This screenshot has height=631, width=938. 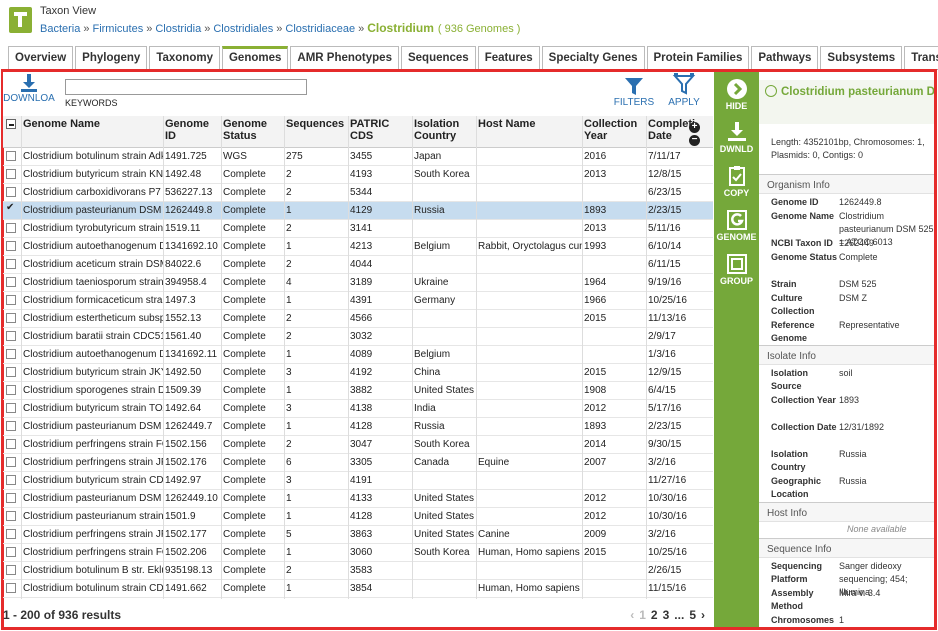 I want to click on column-header-isolation-country: Isolation Country, so click(x=444, y=130).